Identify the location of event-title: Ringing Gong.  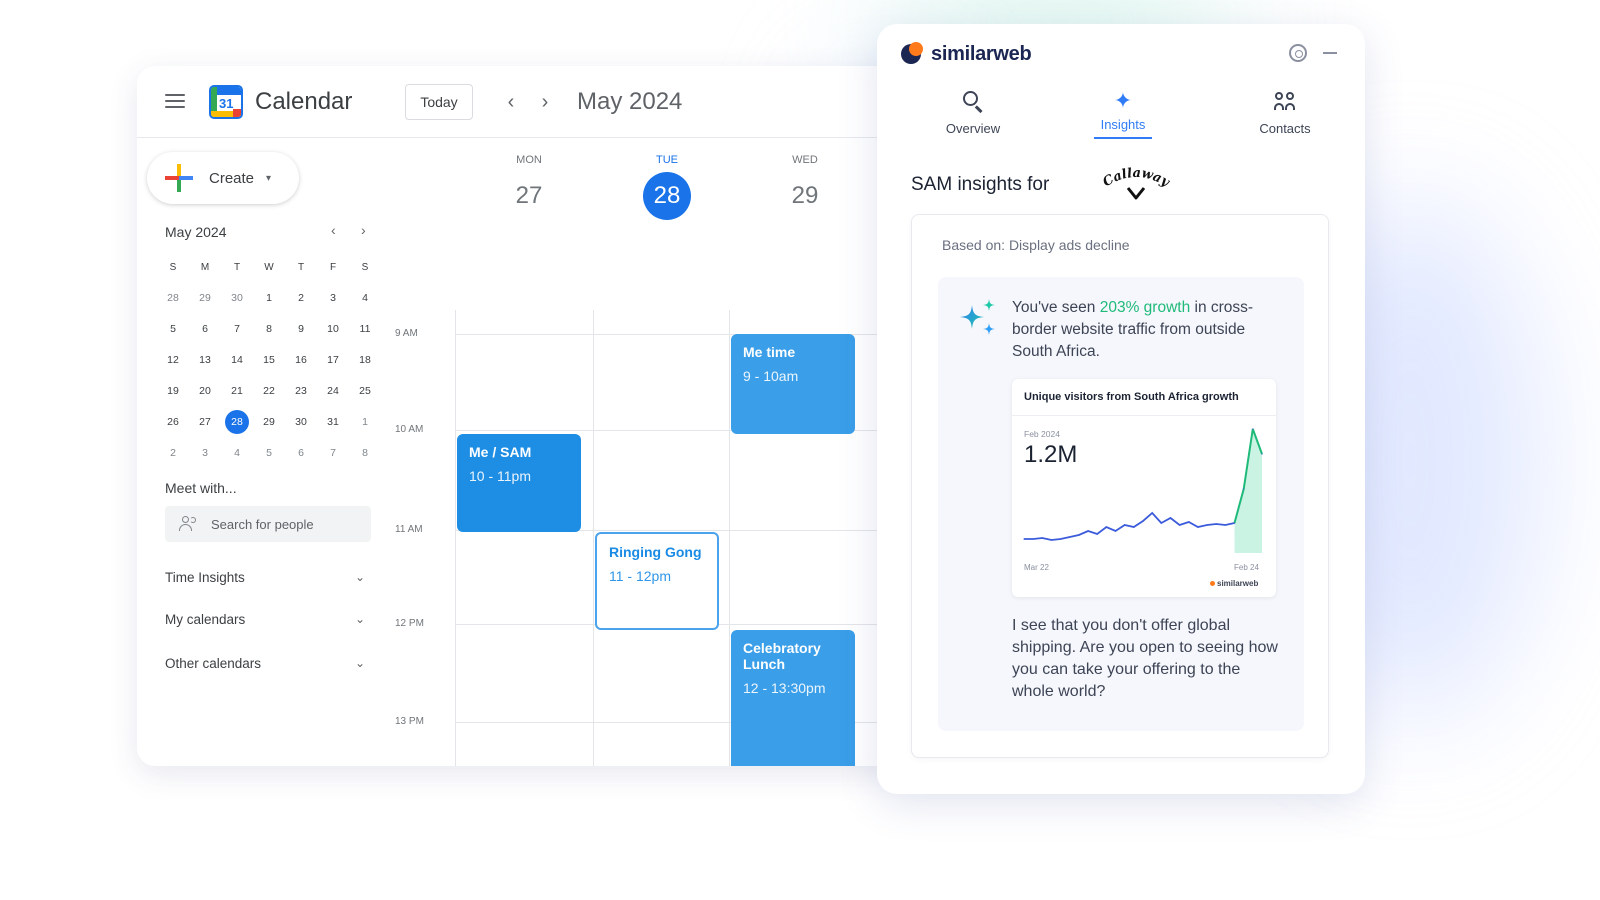
(655, 552).